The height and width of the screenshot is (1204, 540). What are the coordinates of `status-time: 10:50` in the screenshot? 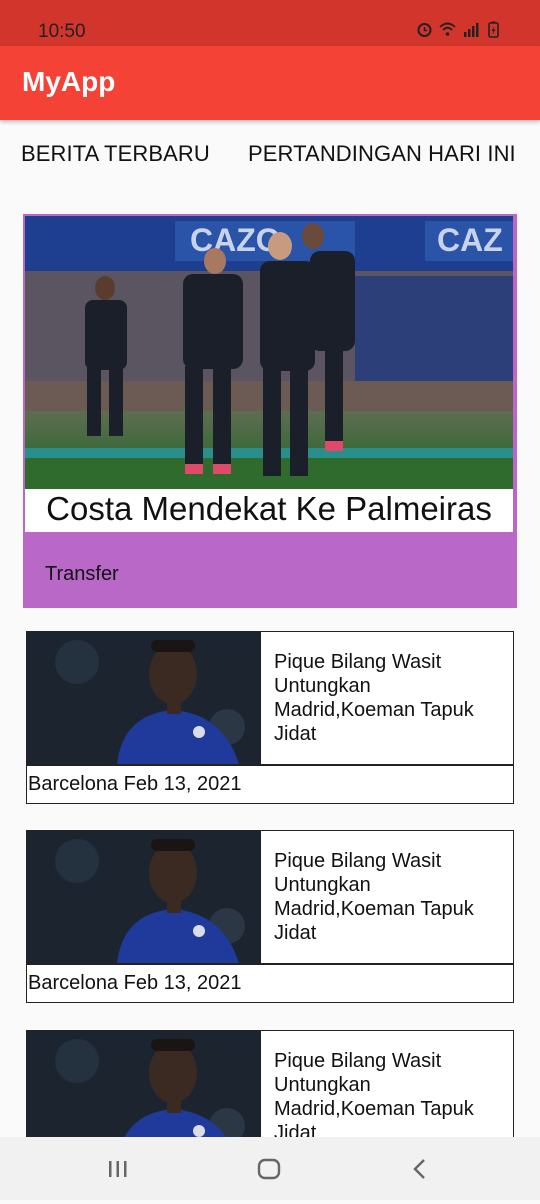 It's located at (62, 31).